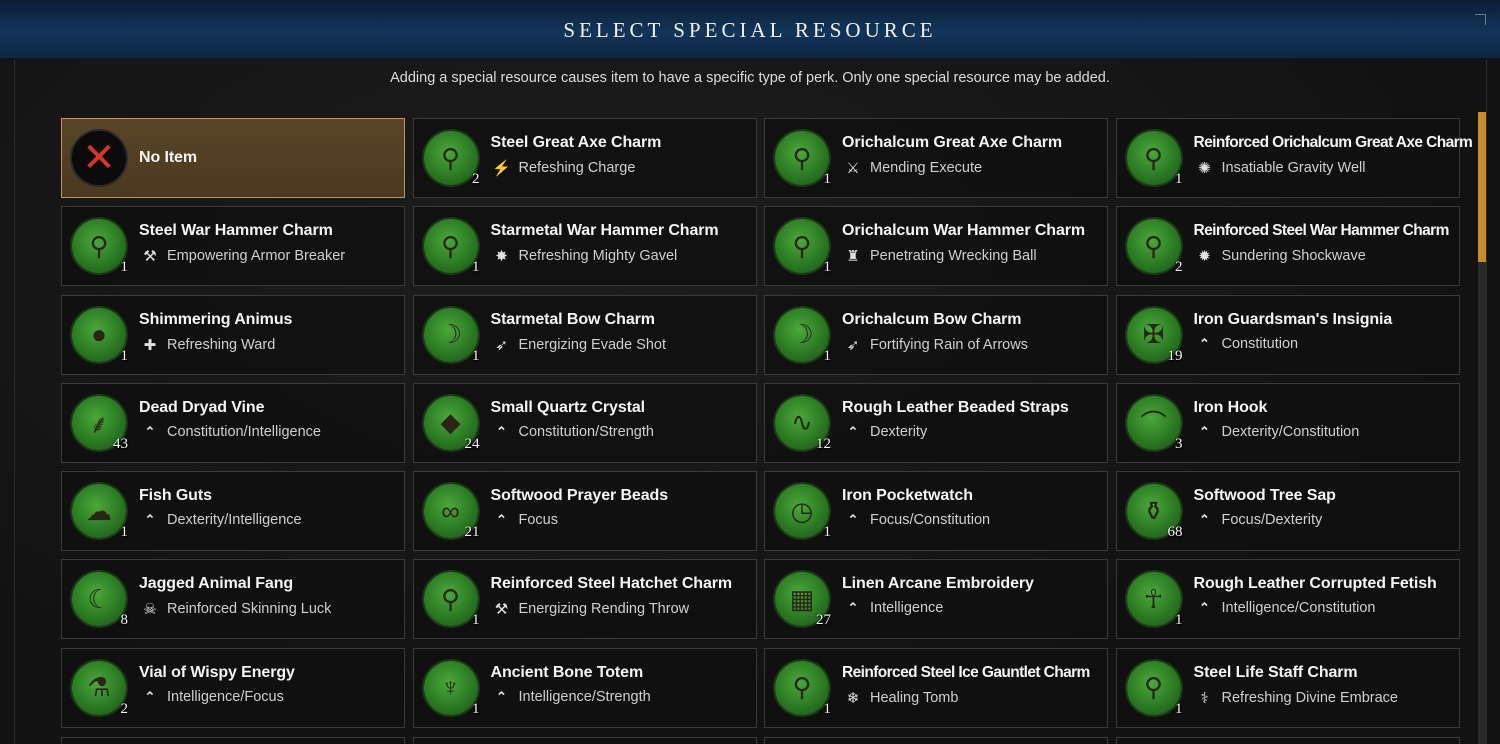  I want to click on resource-card: ∿ 12 Rough Leather Beaded Straps ⌃ Dexterity, so click(936, 422).